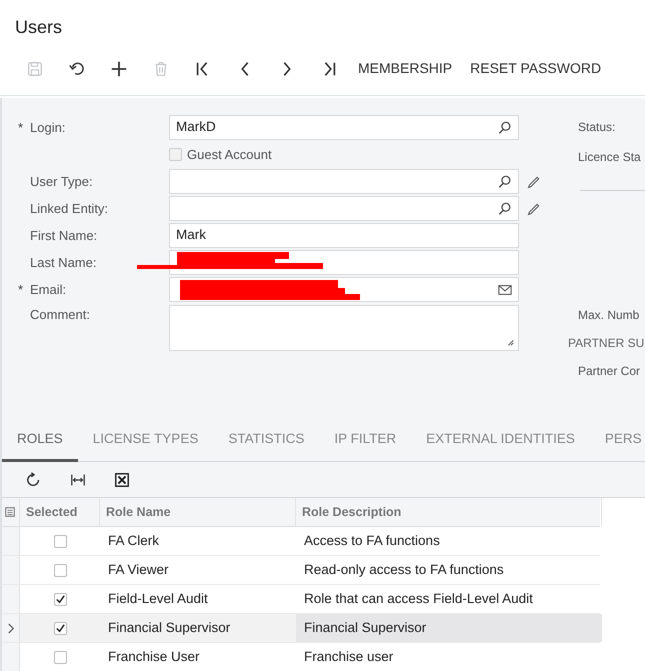 Image resolution: width=645 pixels, height=671 pixels. I want to click on field-label: Status:, so click(596, 127).